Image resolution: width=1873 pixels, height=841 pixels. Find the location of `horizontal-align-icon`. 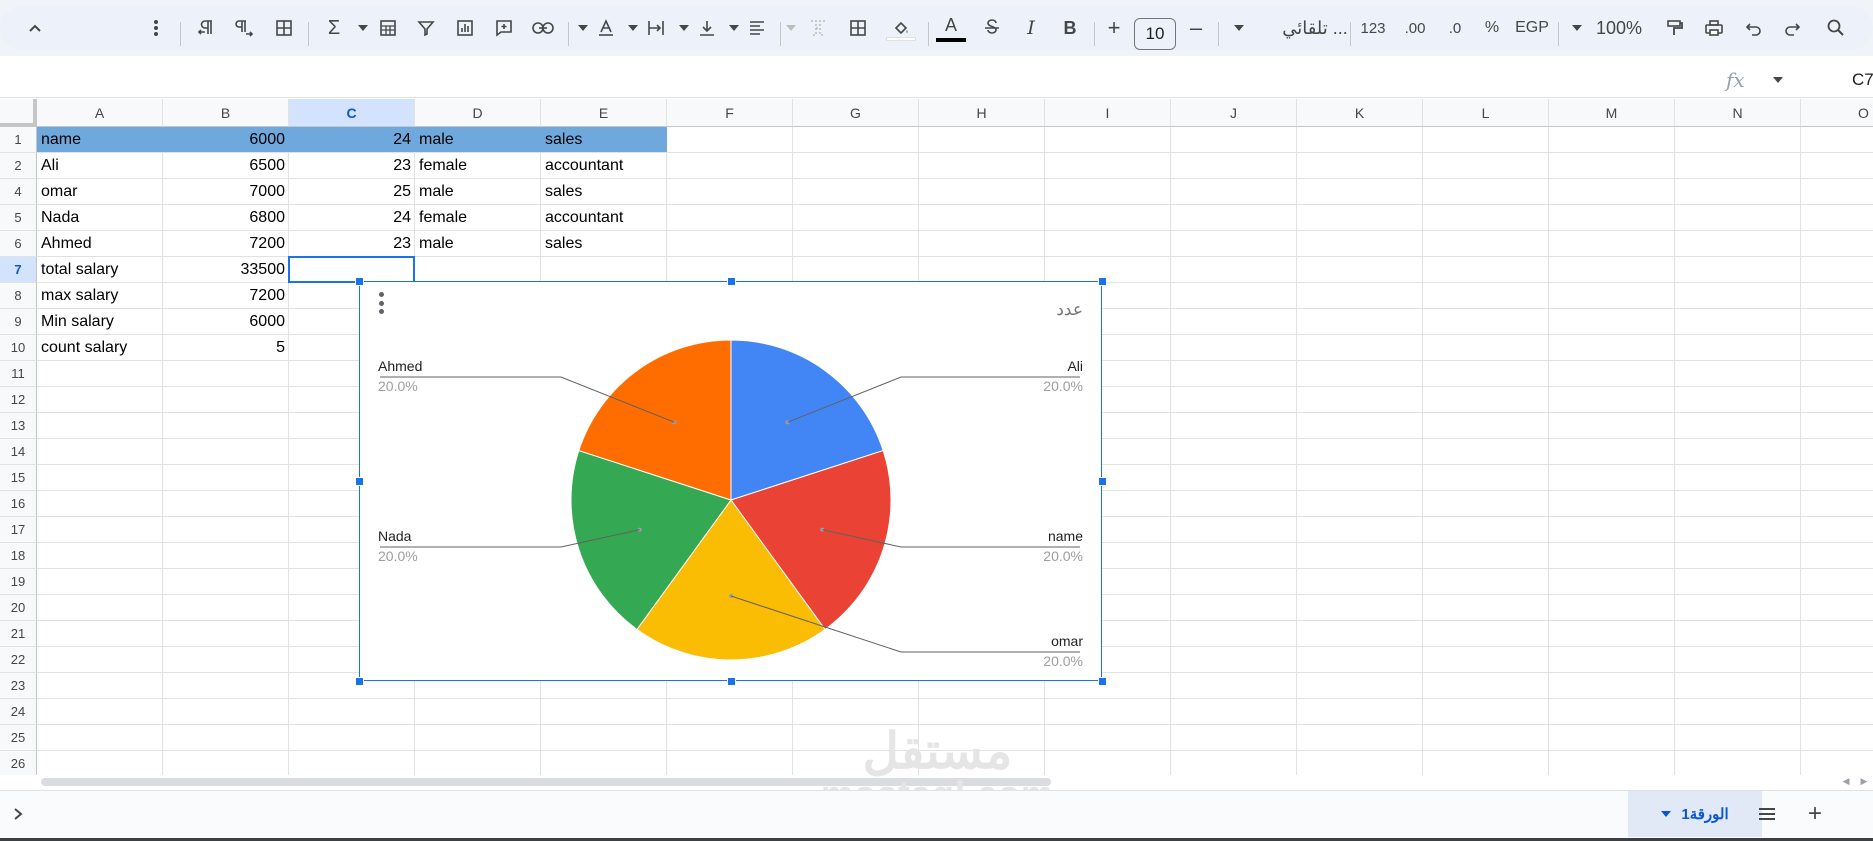

horizontal-align-icon is located at coordinates (757, 28).